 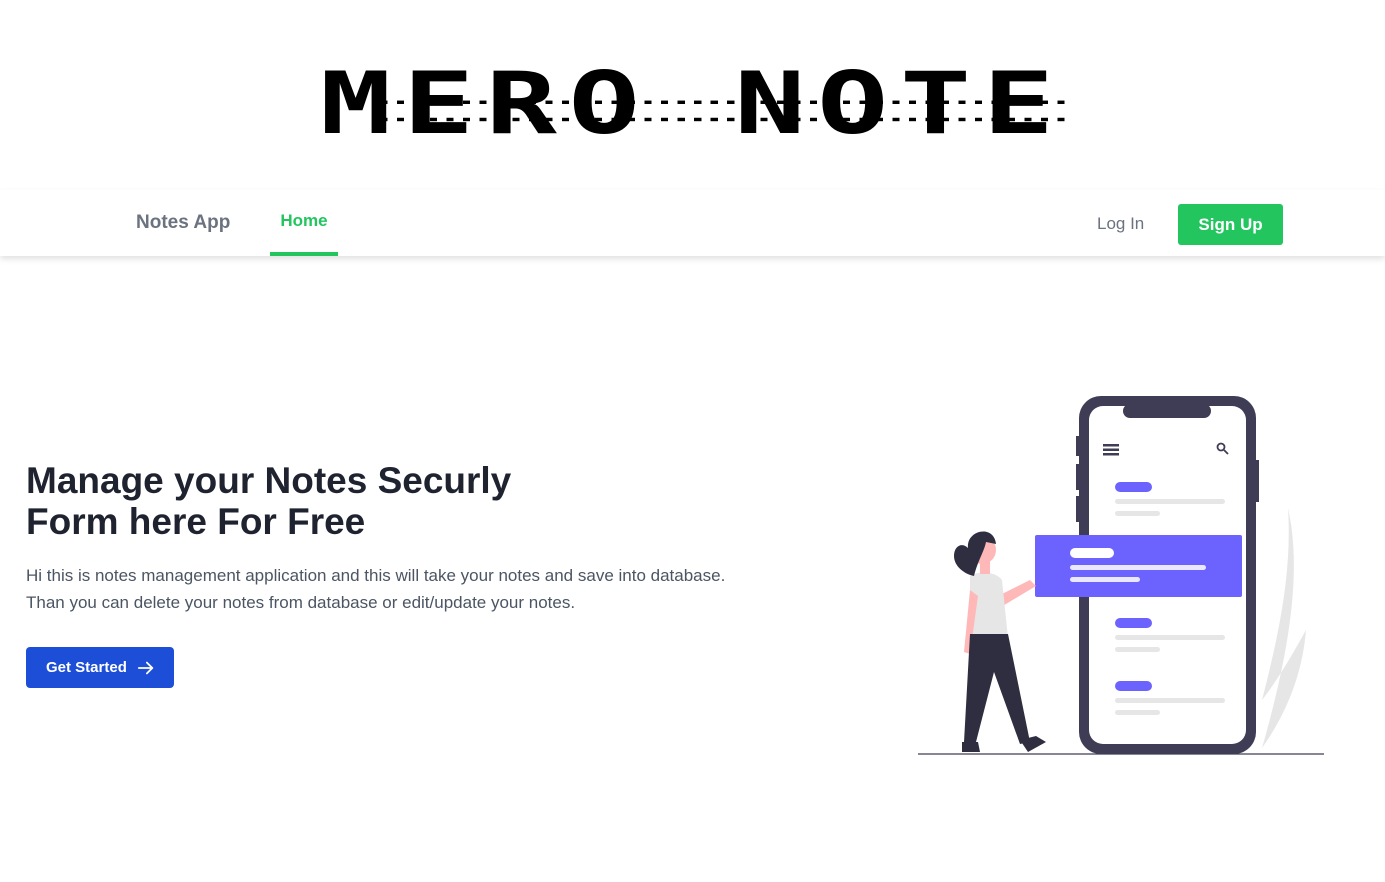 I want to click on get-started-button: Get Started, so click(x=100, y=667).